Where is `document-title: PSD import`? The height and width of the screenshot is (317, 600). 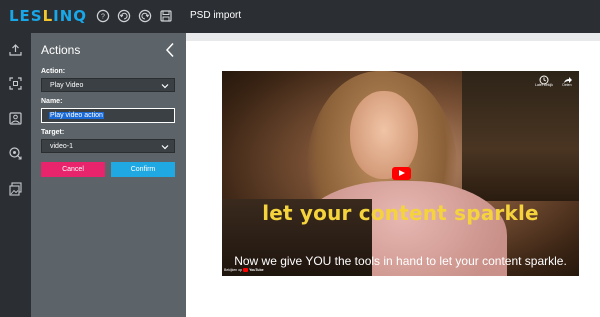 document-title: PSD import is located at coordinates (216, 15).